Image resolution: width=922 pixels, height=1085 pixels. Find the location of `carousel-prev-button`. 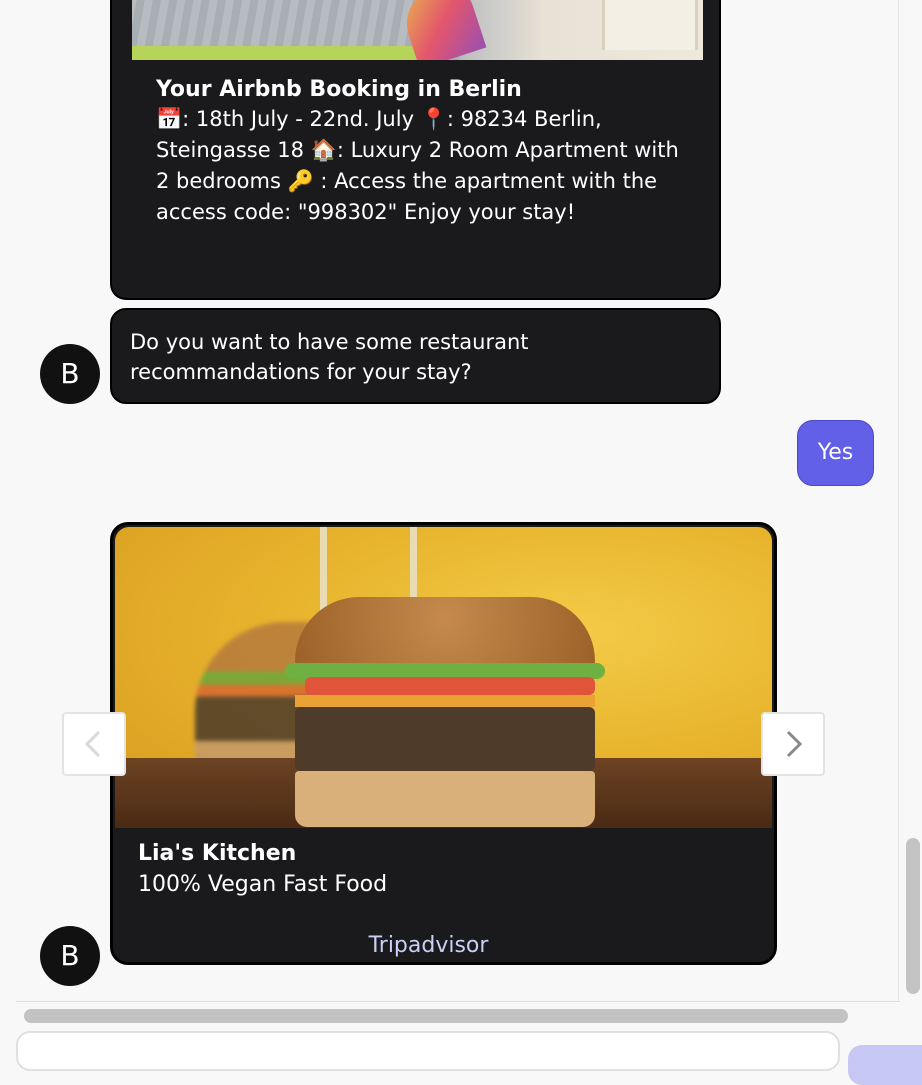

carousel-prev-button is located at coordinates (94, 744).